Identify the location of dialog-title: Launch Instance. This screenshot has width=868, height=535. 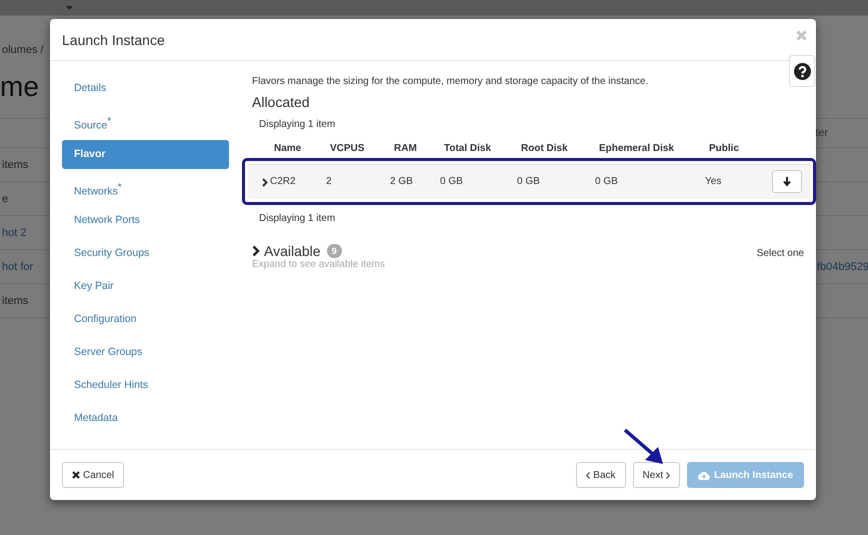
(113, 40).